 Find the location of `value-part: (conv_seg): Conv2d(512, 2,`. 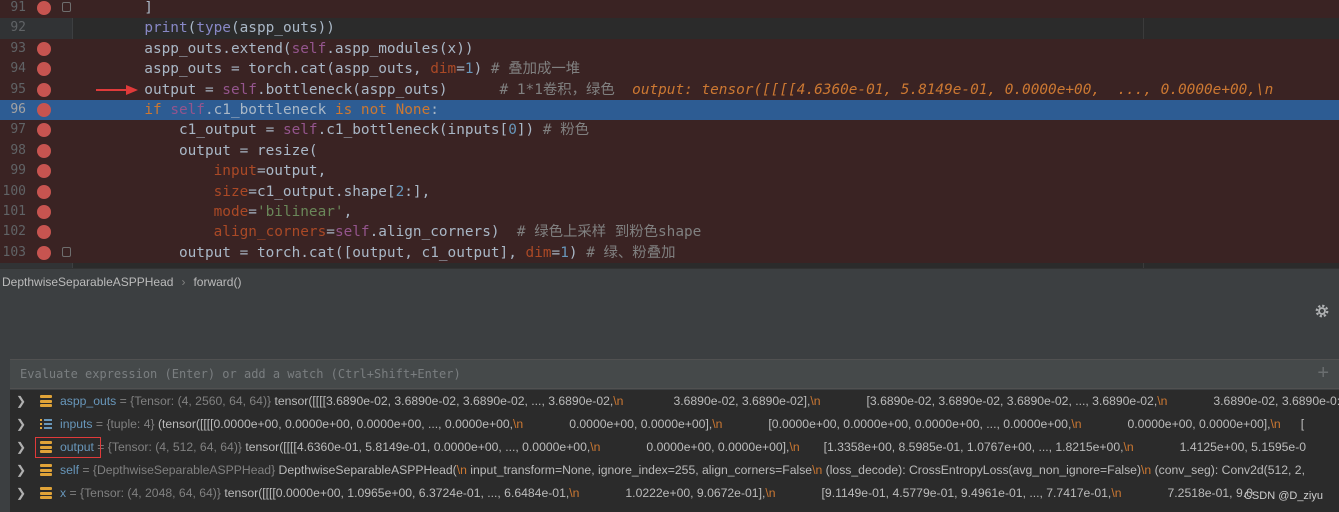

value-part: (conv_seg): Conv2d(512, 2, is located at coordinates (1229, 470).